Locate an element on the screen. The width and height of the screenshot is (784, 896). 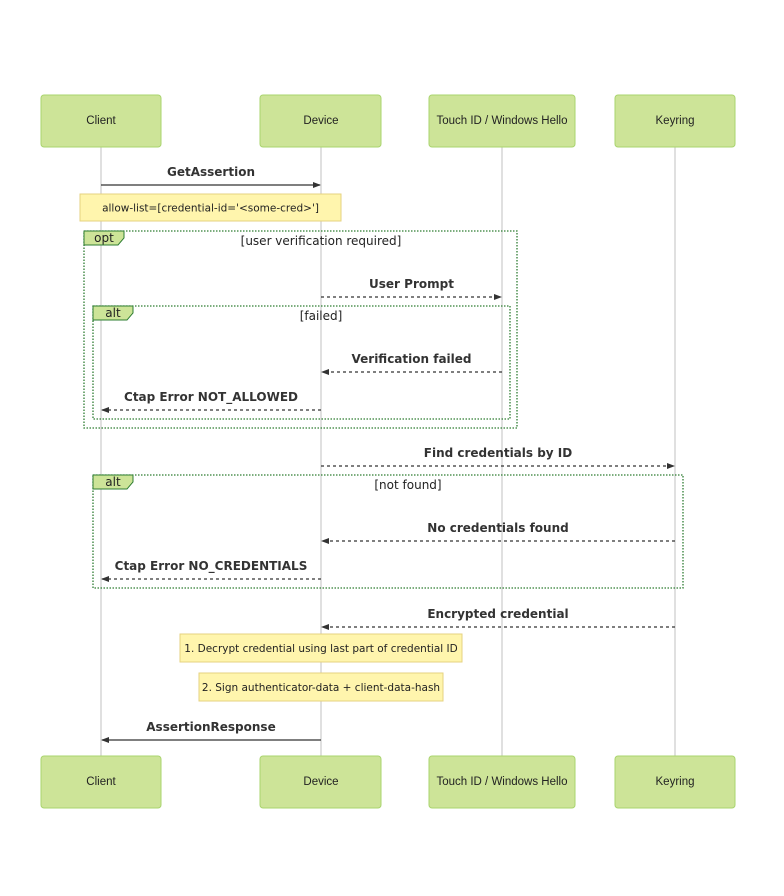
frame-condition: [user verification required] is located at coordinates (321, 241).